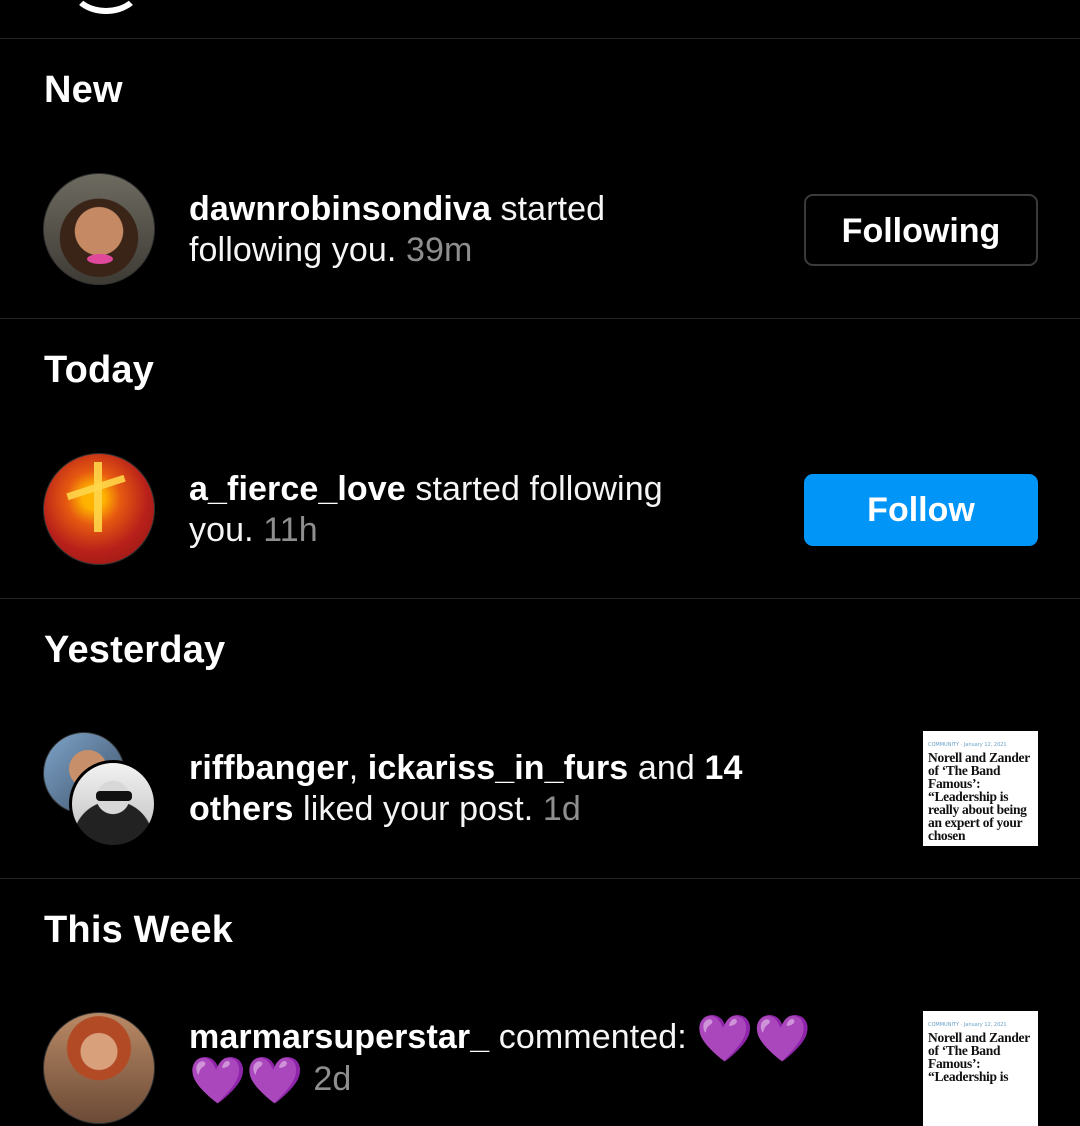 This screenshot has width=1080, height=1126. I want to click on follow-button: Follow, so click(921, 510).